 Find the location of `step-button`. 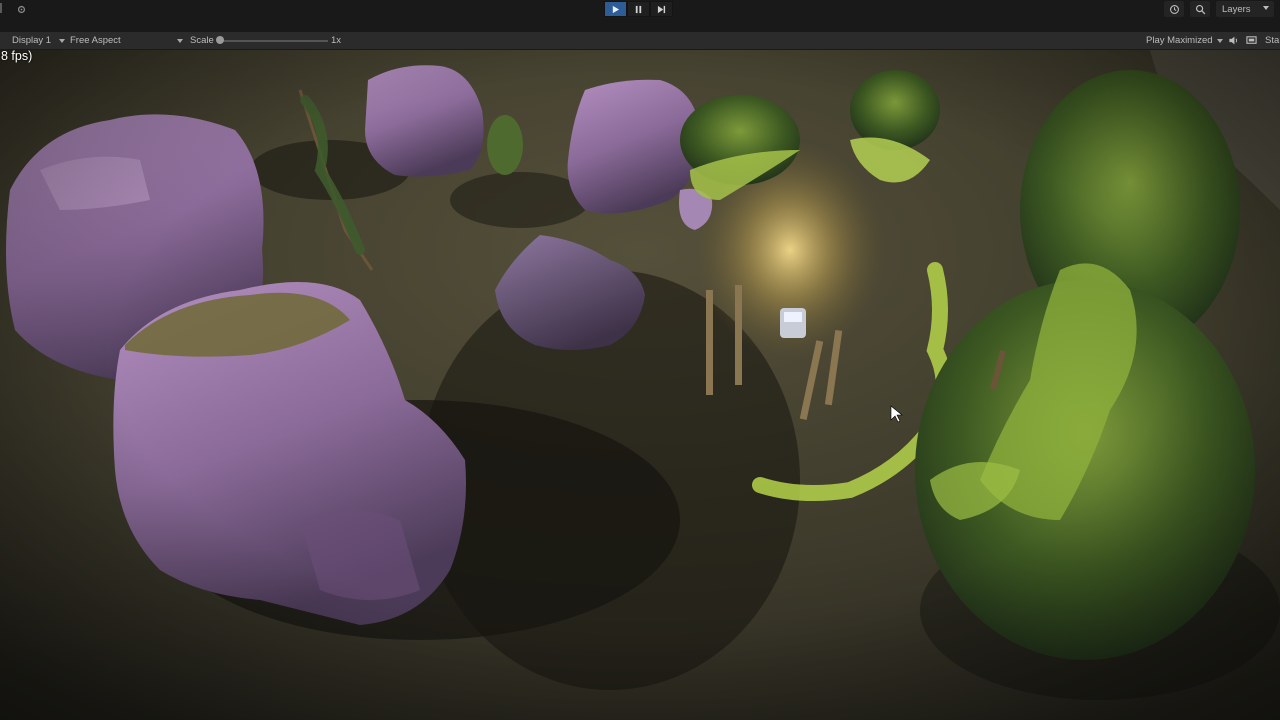

step-button is located at coordinates (661, 9).